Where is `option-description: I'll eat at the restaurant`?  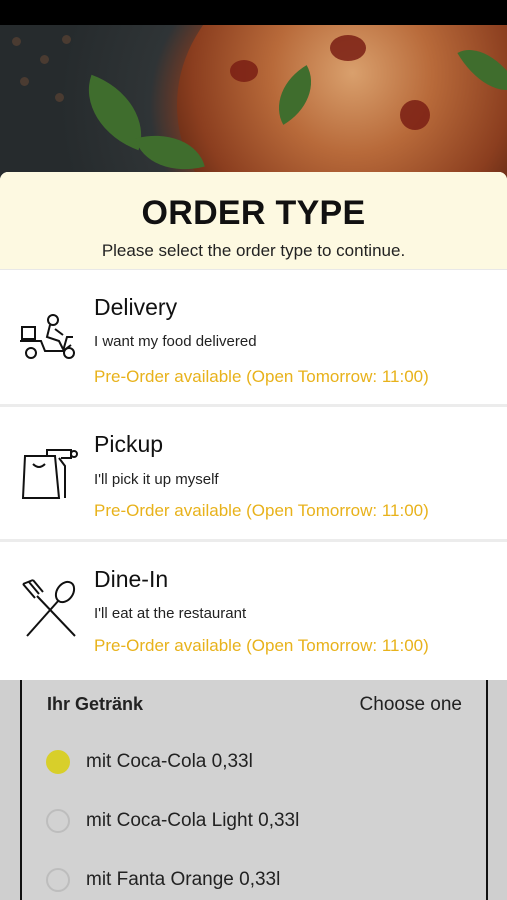
option-description: I'll eat at the restaurant is located at coordinates (170, 613).